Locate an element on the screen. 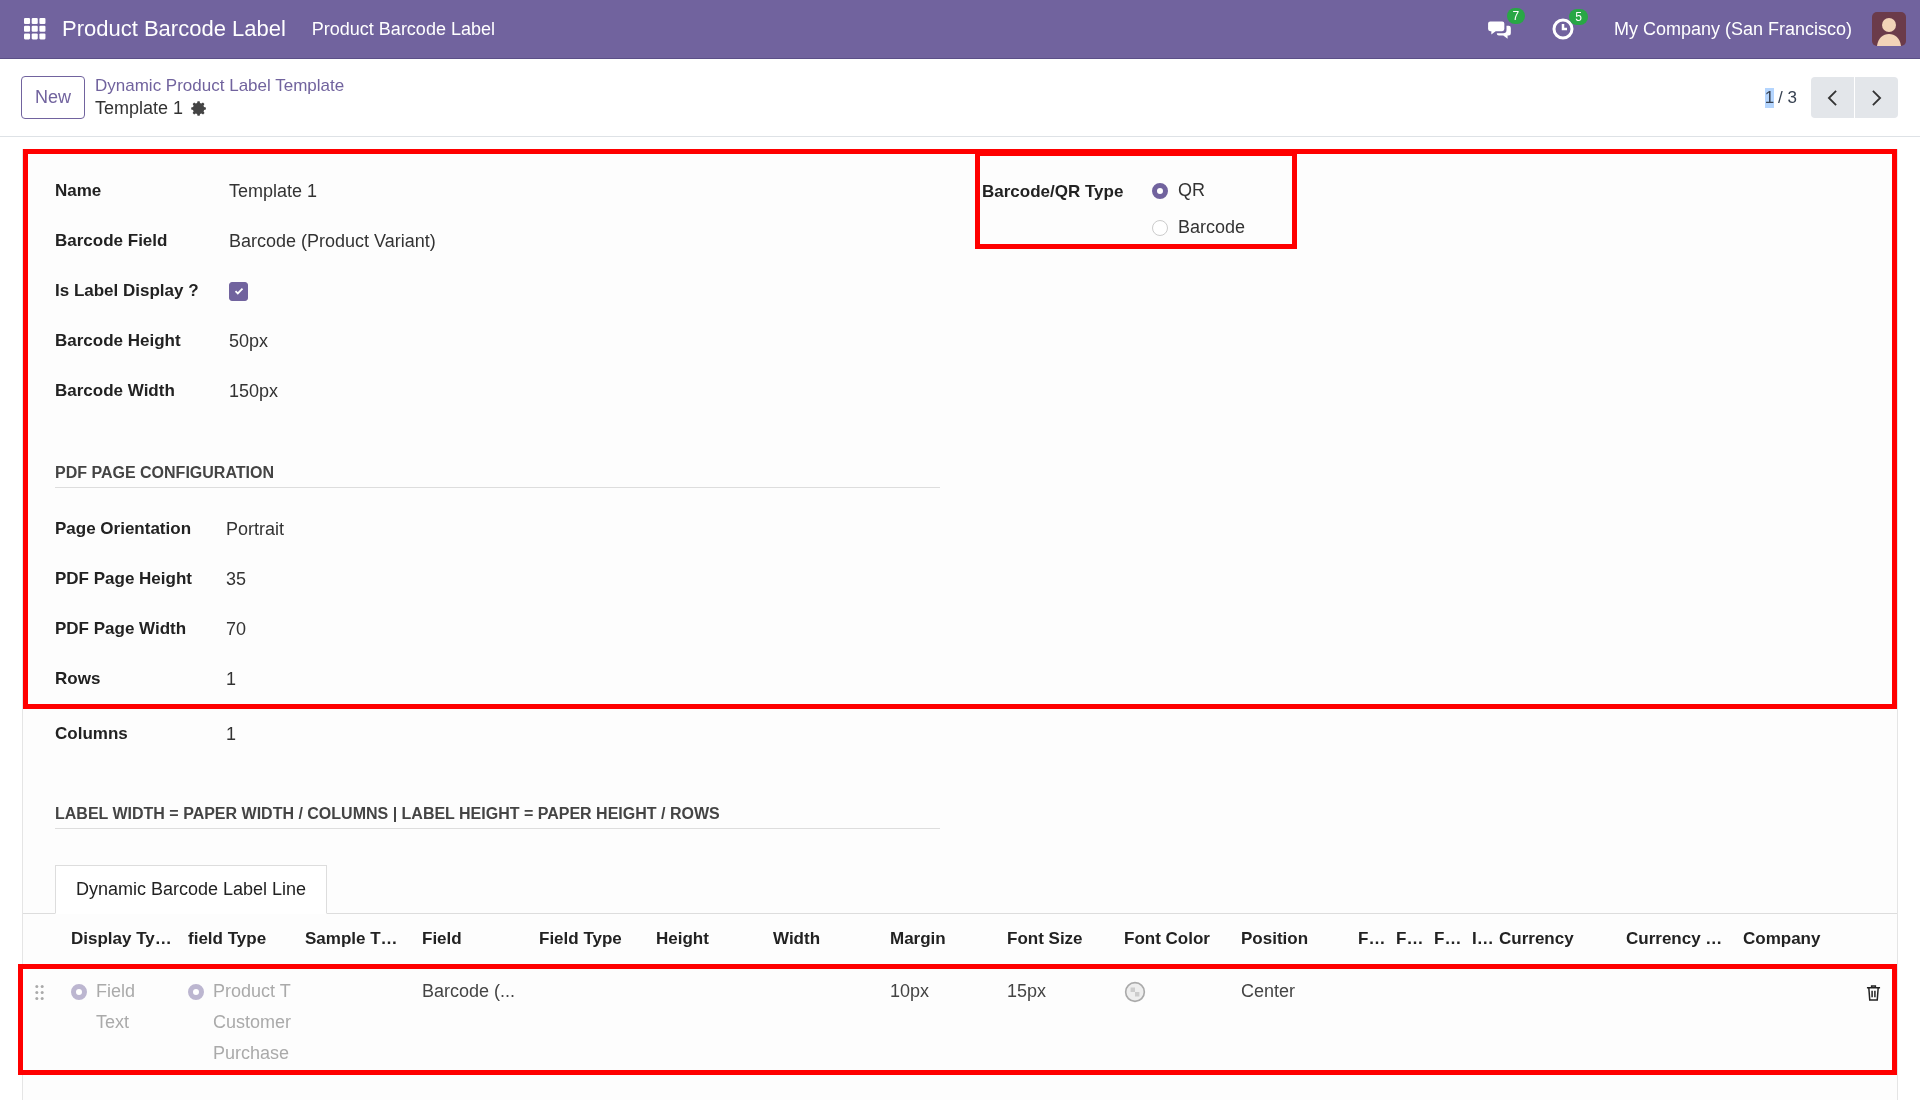 The height and width of the screenshot is (1100, 1920). field-value: 70 is located at coordinates (236, 629).